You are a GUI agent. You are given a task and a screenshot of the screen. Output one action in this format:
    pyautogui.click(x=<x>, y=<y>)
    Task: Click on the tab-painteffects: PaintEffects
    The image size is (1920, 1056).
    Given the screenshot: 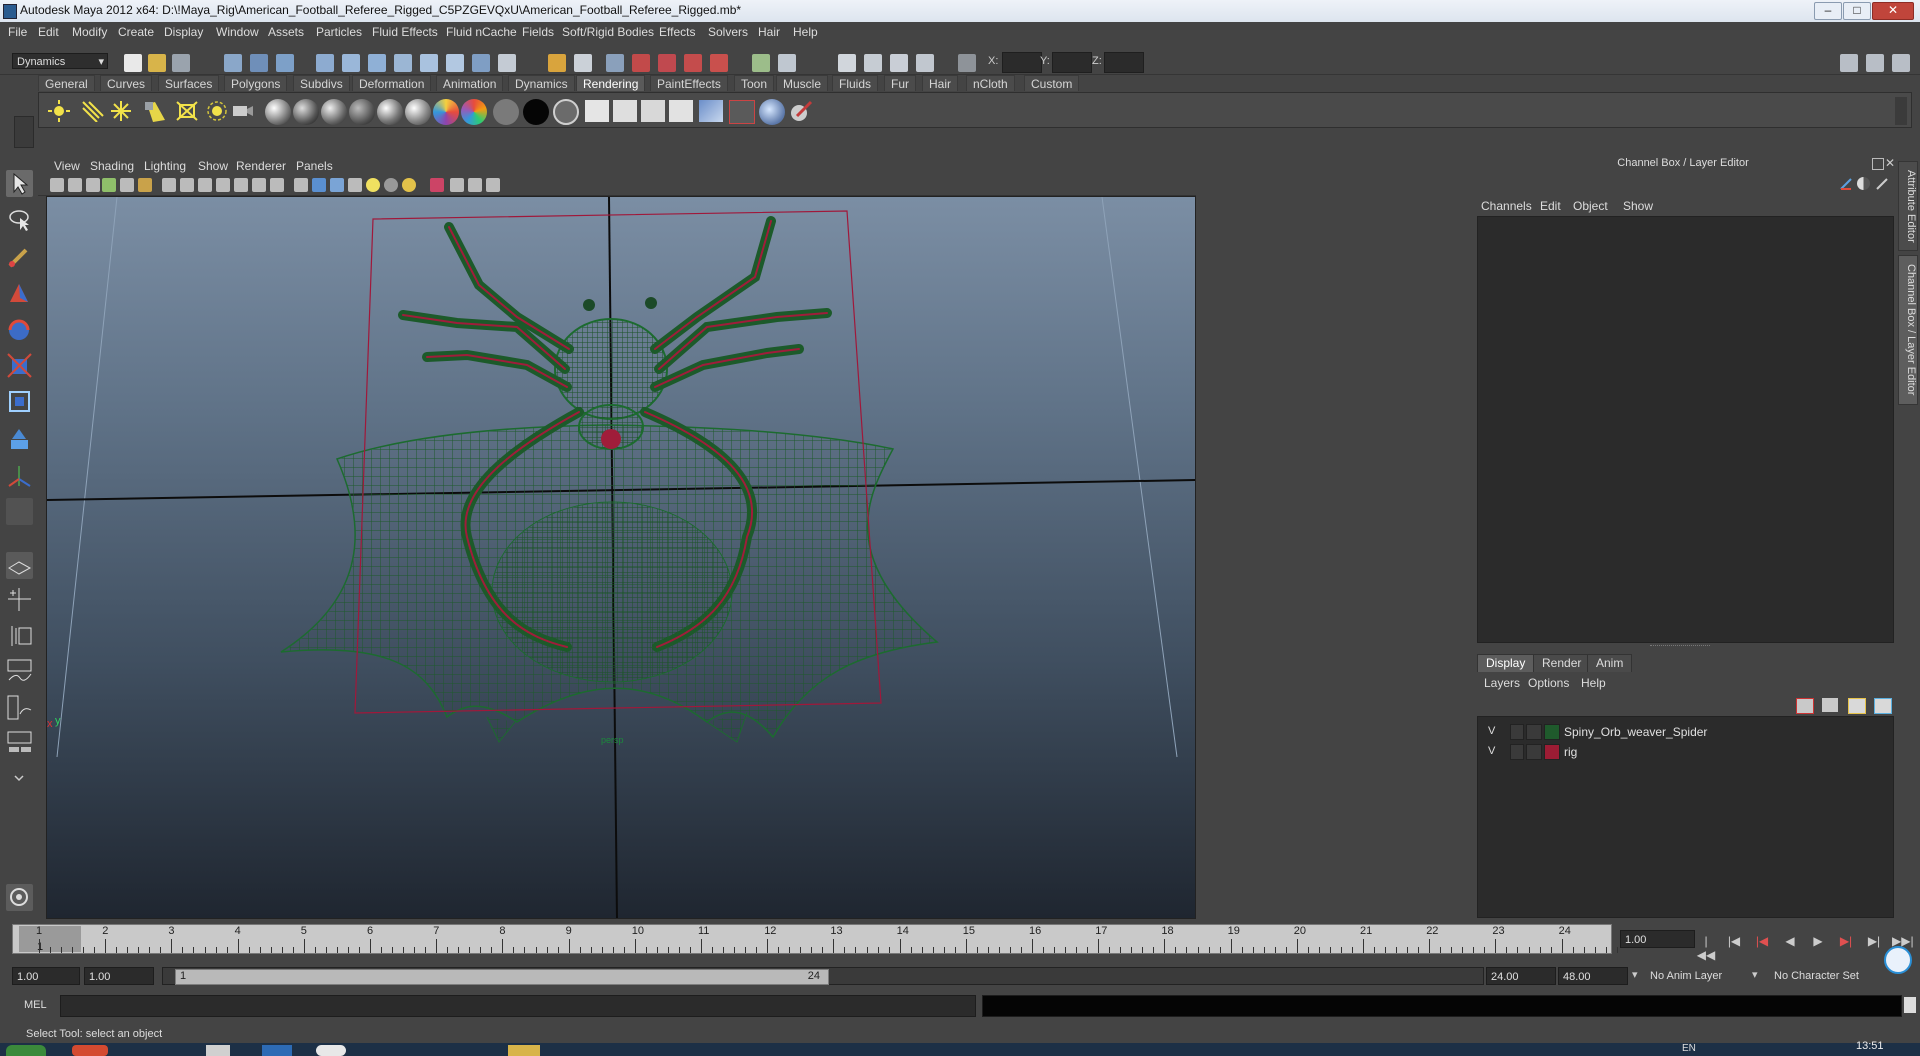 What is the action you would take?
    pyautogui.click(x=689, y=83)
    